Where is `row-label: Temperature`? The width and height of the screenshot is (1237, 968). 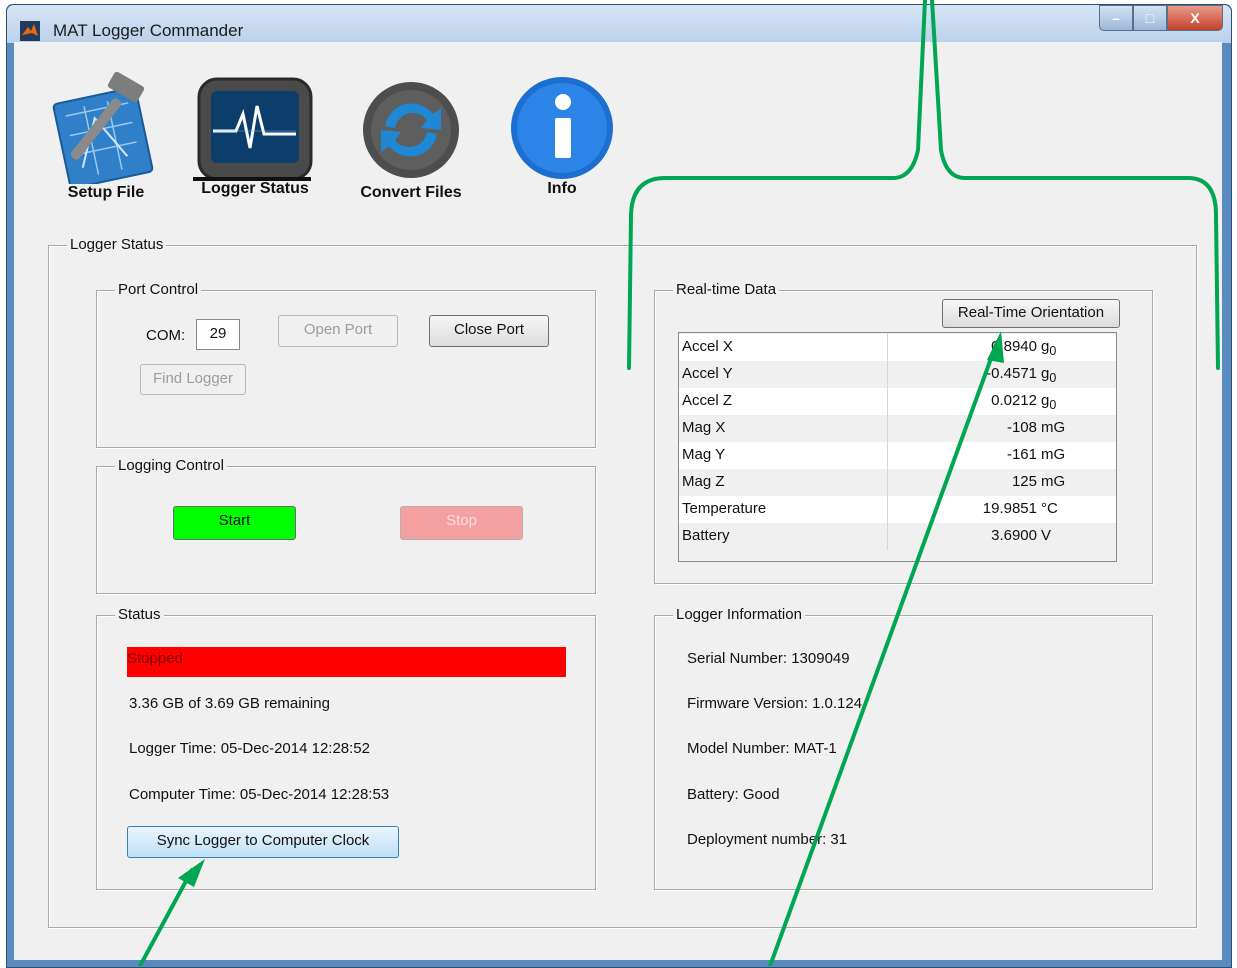 row-label: Temperature is located at coordinates (724, 508).